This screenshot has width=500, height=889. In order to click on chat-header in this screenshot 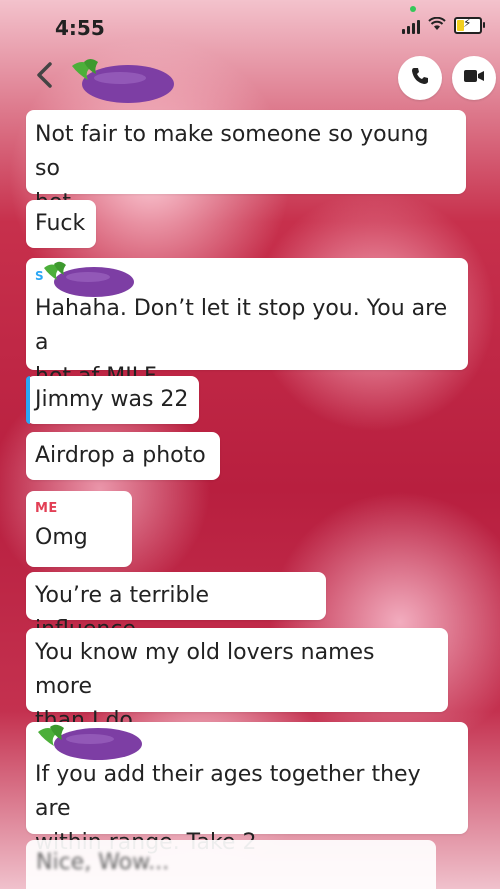, I will do `click(250, 79)`.